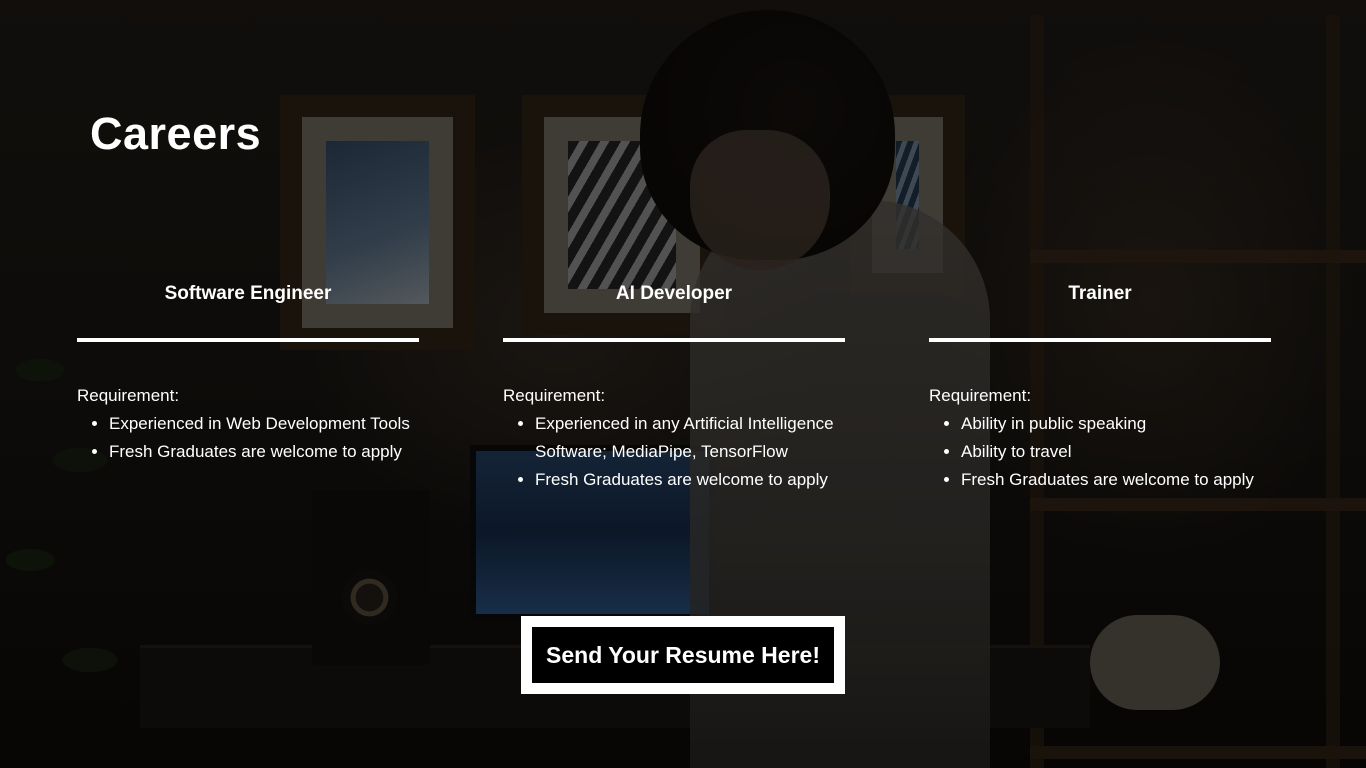 This screenshot has height=768, width=1366. I want to click on job-title: Software Engineer, so click(248, 293).